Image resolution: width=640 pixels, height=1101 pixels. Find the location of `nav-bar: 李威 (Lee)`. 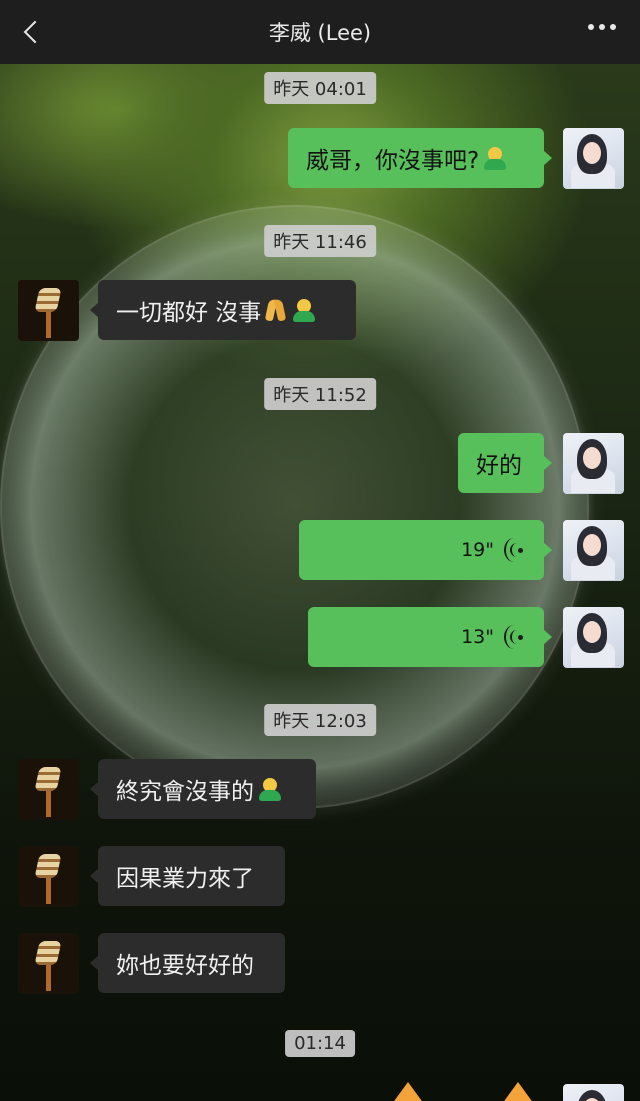

nav-bar: 李威 (Lee) is located at coordinates (320, 32).